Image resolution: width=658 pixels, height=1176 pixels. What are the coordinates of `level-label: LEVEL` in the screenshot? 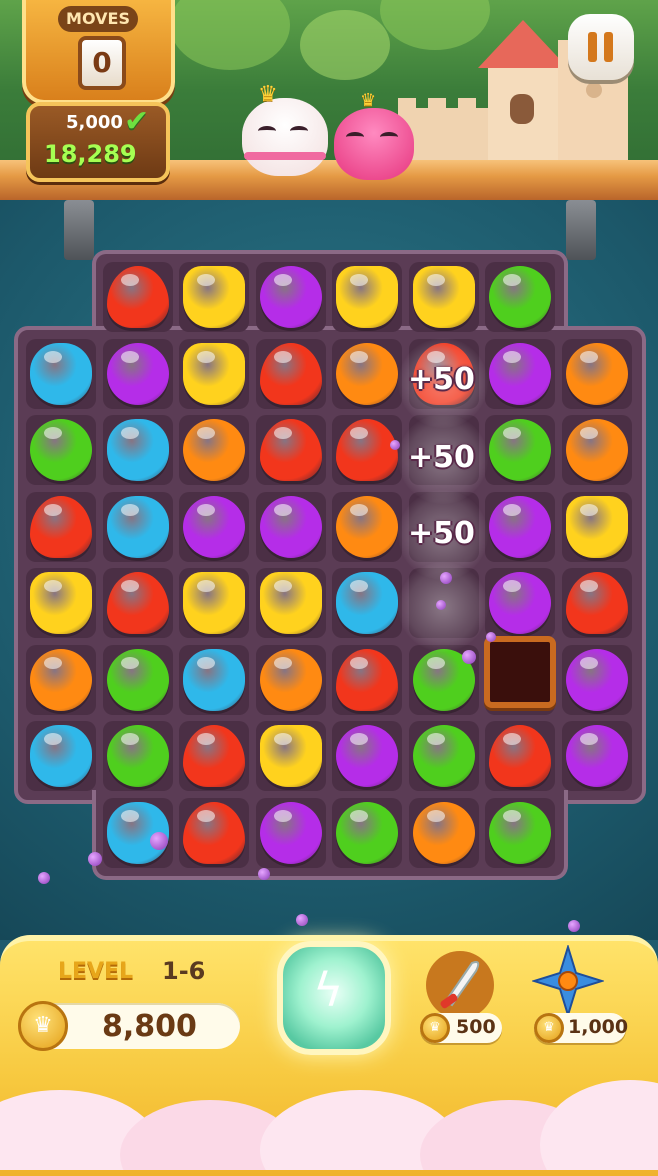 It's located at (96, 971).